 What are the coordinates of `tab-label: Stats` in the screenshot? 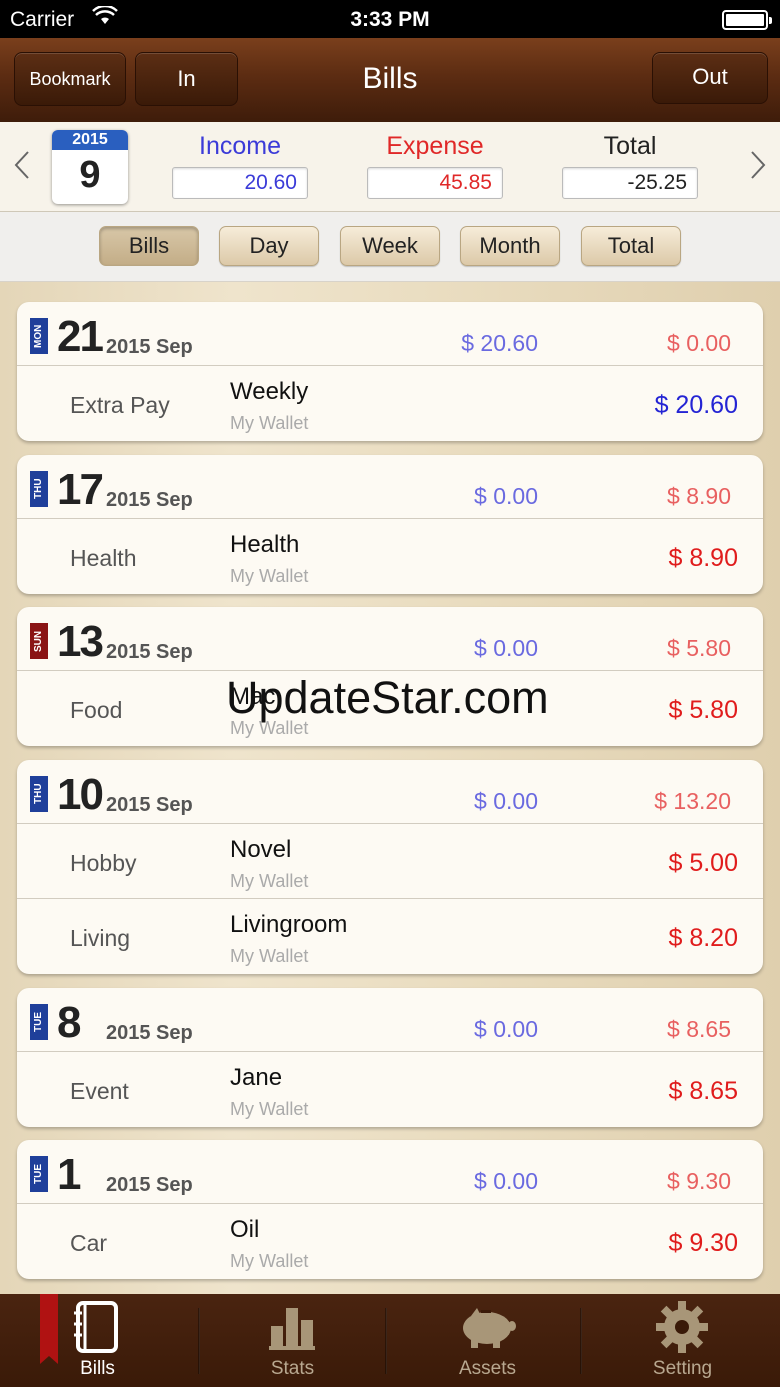 It's located at (292, 1368).